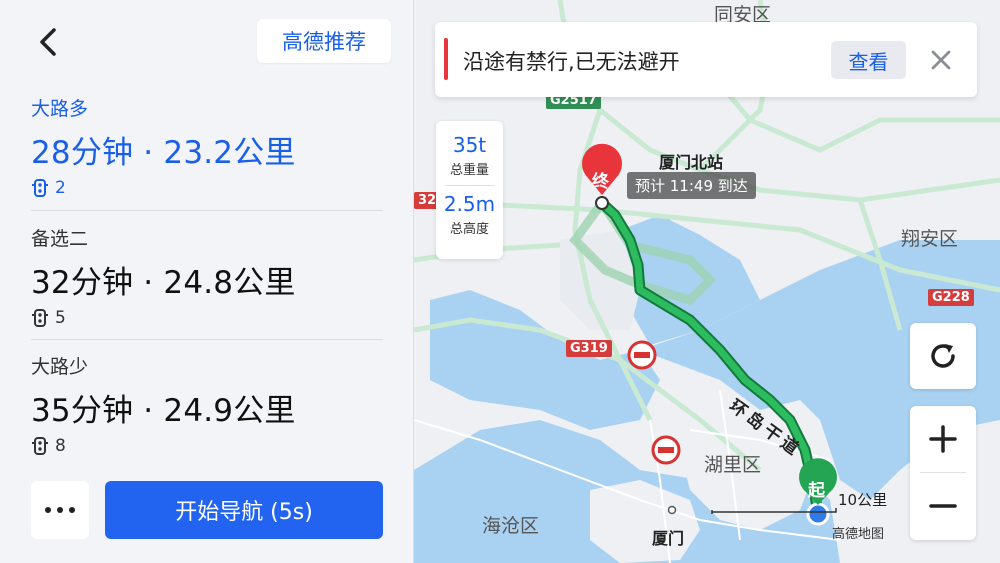 The image size is (1000, 563). I want to click on route-option-1: 大路多 28分钟 · 23.2公里 2, so click(207, 146).